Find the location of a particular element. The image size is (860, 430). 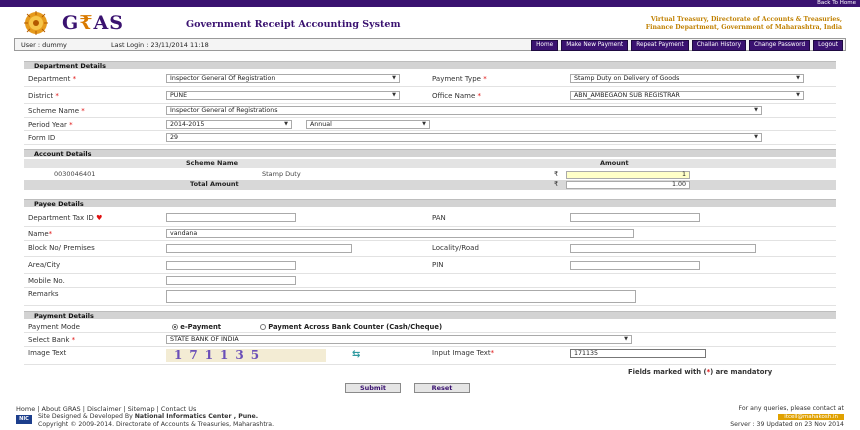

mandatory-note: Fields marked with (*) are mandatory is located at coordinates (700, 372).